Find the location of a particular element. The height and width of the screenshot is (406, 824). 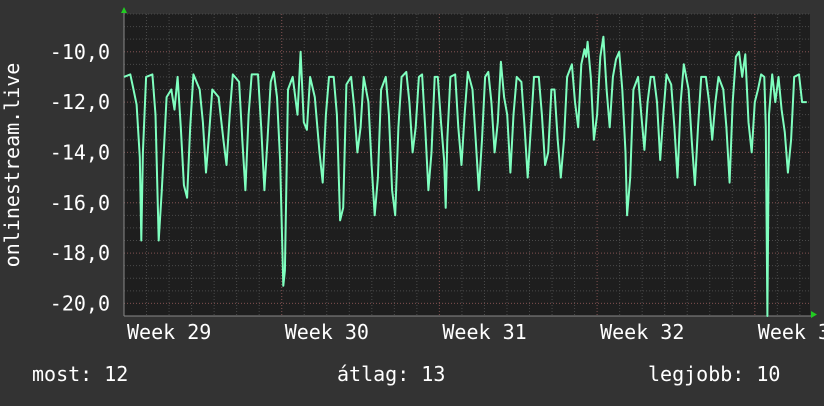

x-tick-label: Week 30 is located at coordinates (327, 332).